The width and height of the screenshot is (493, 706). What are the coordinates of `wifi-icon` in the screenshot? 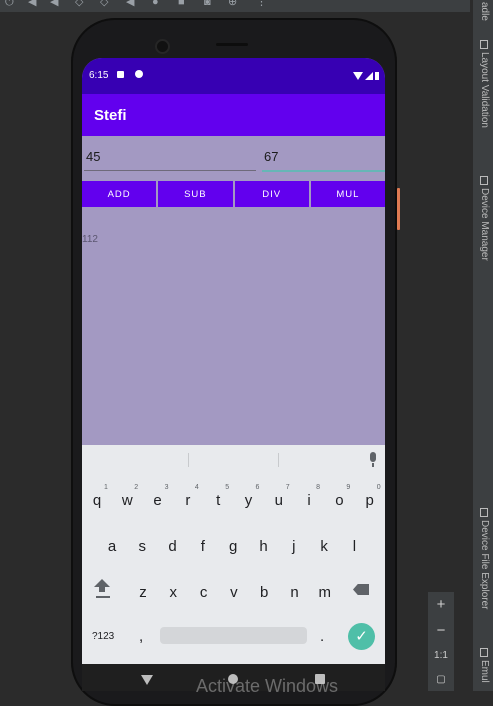 It's located at (358, 75).